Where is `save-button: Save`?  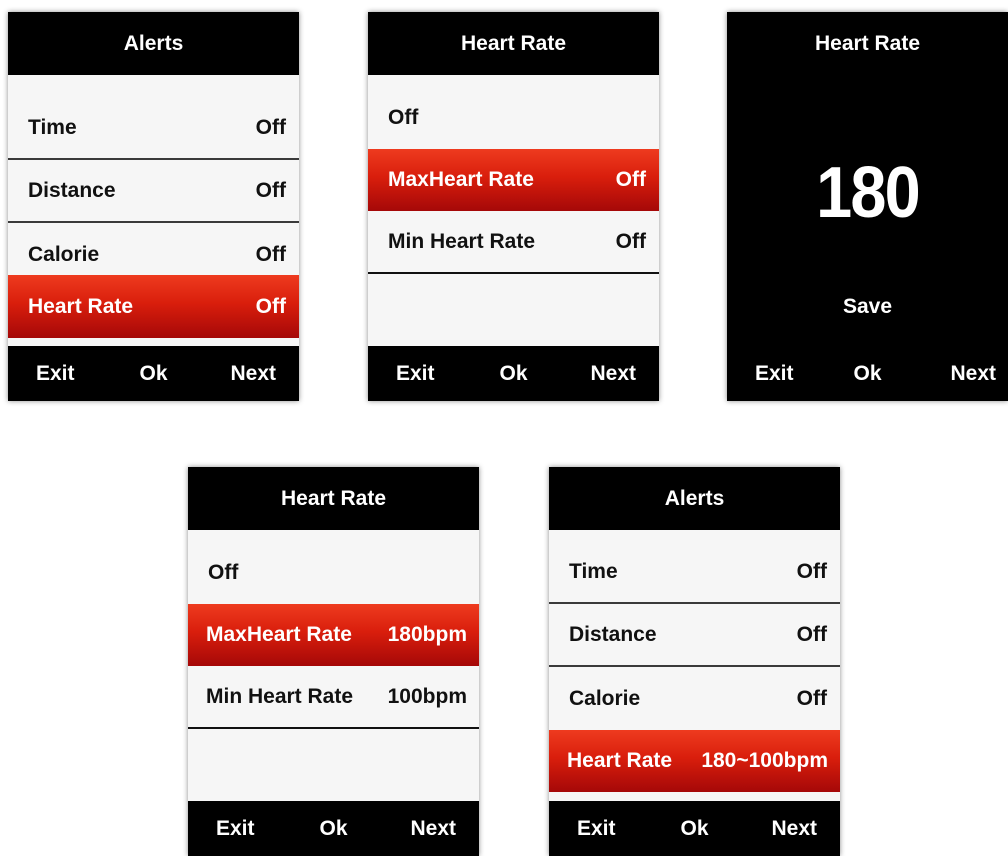 save-button: Save is located at coordinates (867, 307).